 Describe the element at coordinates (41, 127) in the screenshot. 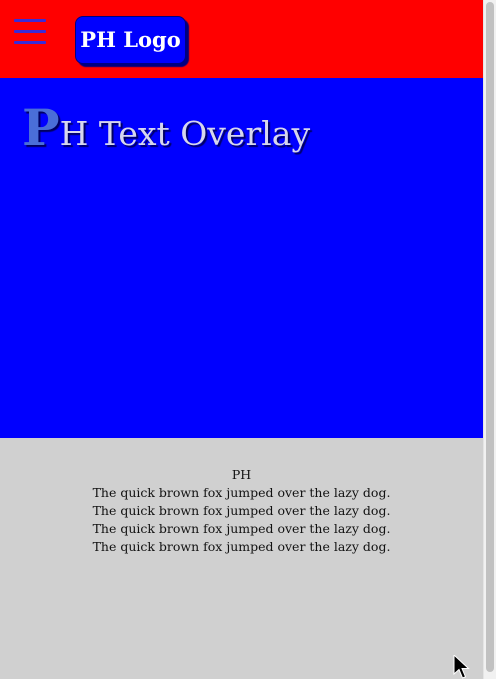

I see `hero-title-initial: P` at that location.